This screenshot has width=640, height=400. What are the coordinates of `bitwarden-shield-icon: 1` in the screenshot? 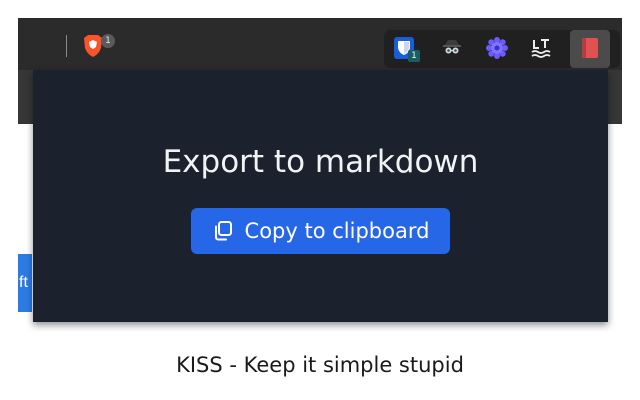 It's located at (405, 48).